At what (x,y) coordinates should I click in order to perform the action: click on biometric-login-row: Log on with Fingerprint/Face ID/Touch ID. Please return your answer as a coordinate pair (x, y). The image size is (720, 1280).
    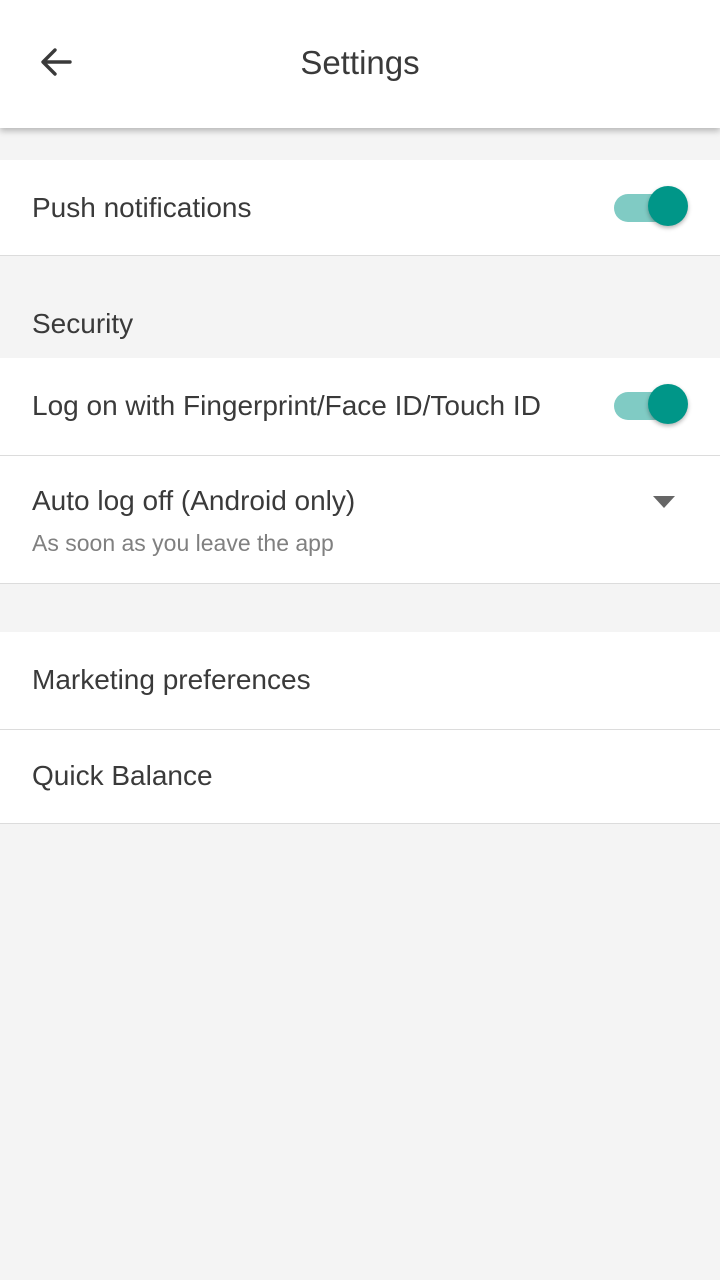
    Looking at the image, I should click on (360, 407).